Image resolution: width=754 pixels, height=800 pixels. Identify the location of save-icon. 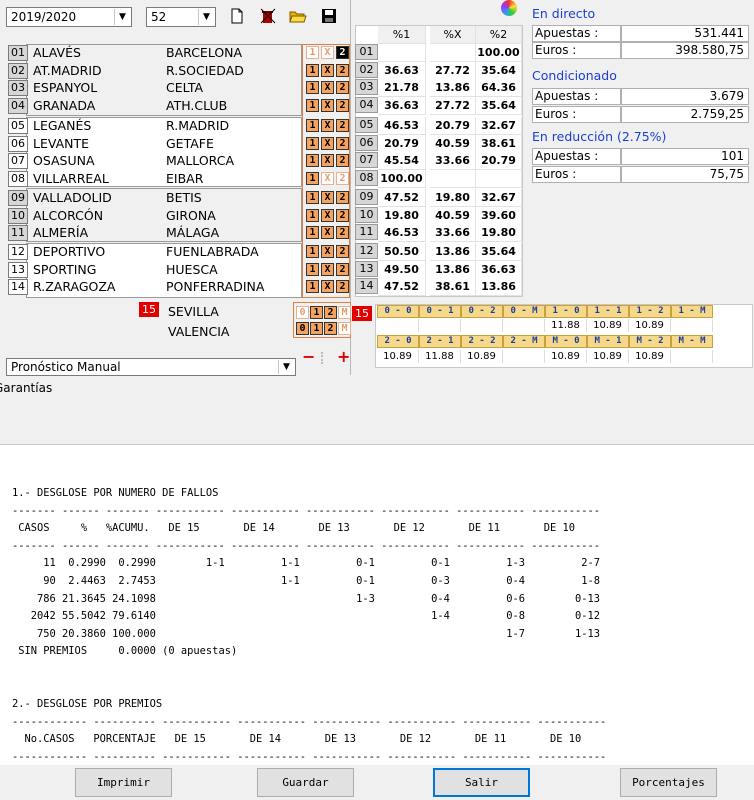
(329, 17).